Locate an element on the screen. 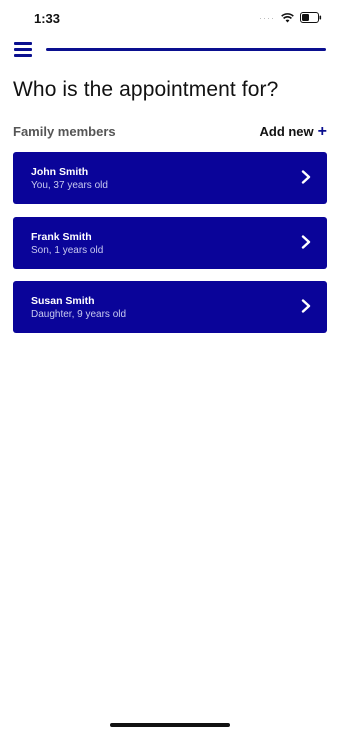 The width and height of the screenshot is (340, 736). home-indicator is located at coordinates (170, 725).